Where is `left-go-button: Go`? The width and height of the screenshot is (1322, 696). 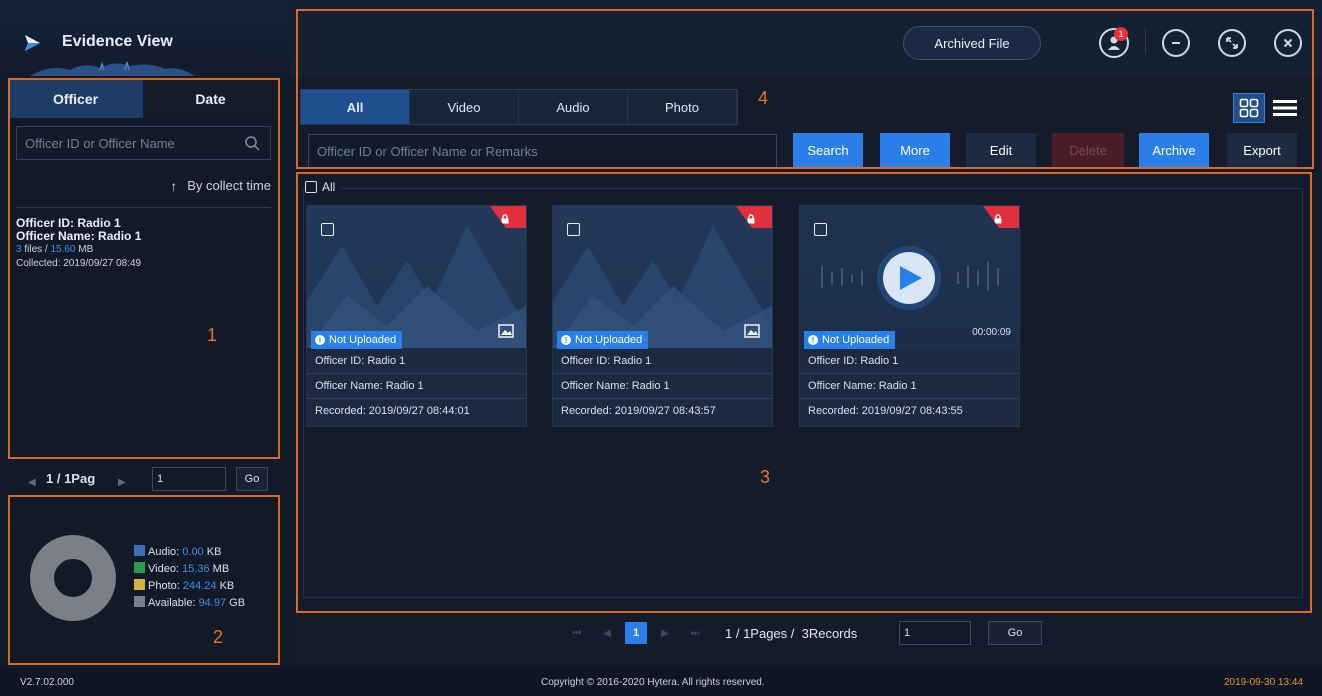
left-go-button: Go is located at coordinates (252, 479).